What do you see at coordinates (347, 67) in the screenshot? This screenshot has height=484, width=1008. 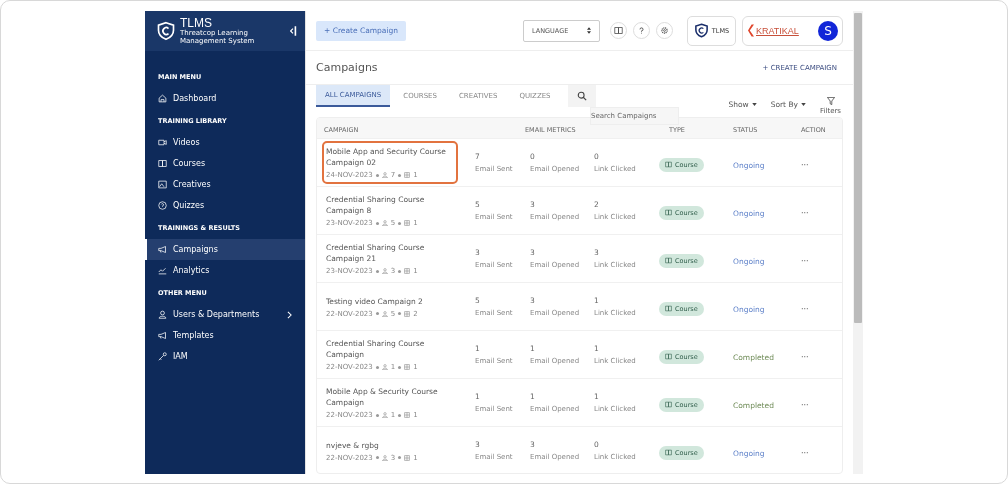 I see `page-title: Campaigns` at bounding box center [347, 67].